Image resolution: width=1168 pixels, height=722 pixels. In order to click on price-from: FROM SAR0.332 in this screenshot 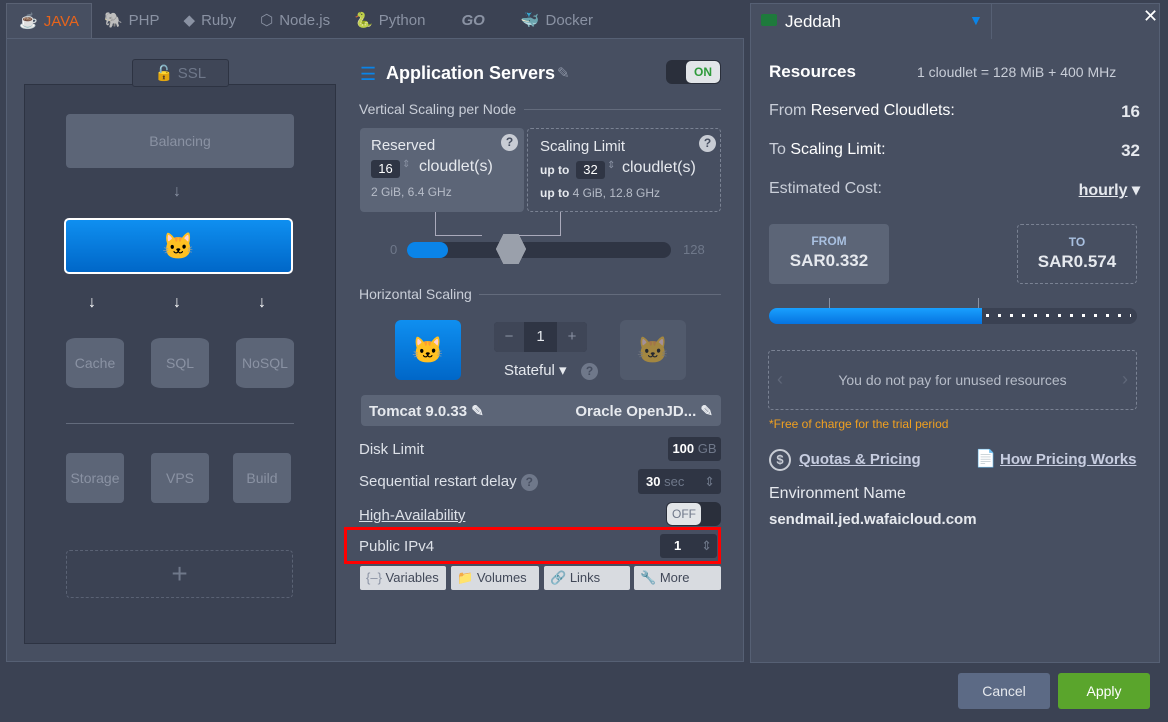, I will do `click(829, 254)`.